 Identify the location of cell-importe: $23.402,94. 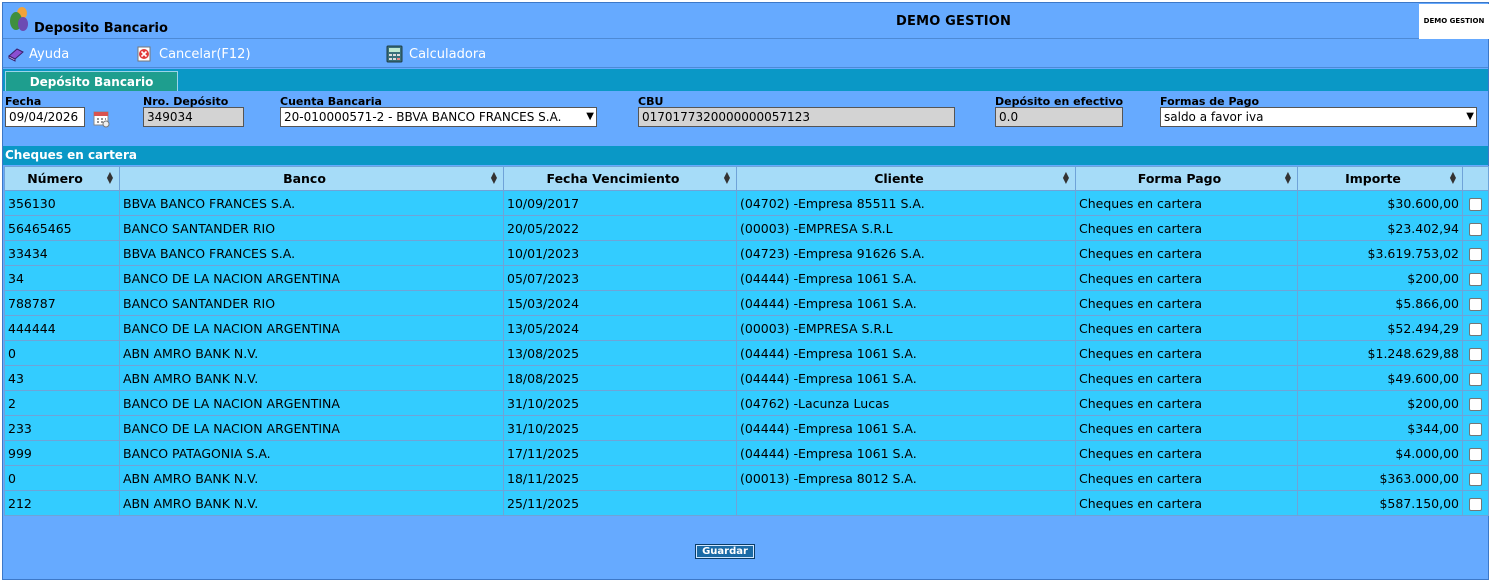
(1380, 228).